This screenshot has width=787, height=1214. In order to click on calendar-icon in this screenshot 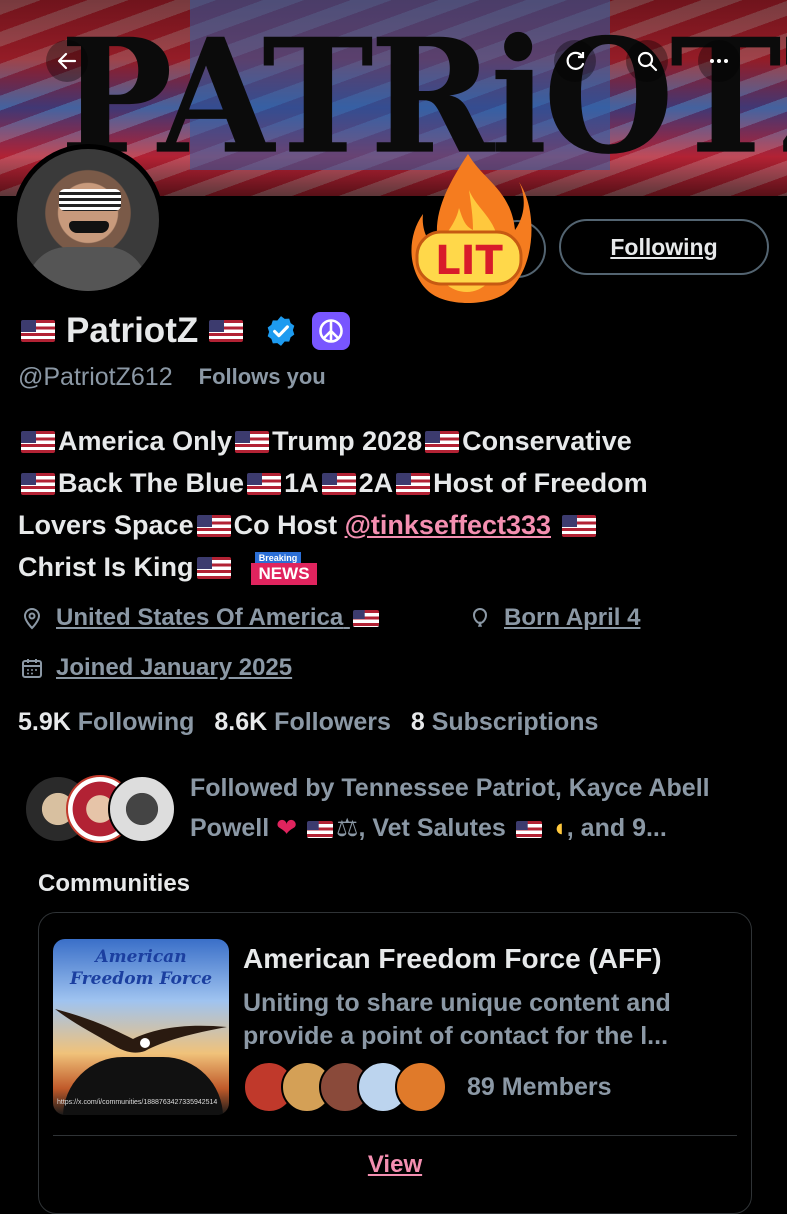, I will do `click(32, 668)`.